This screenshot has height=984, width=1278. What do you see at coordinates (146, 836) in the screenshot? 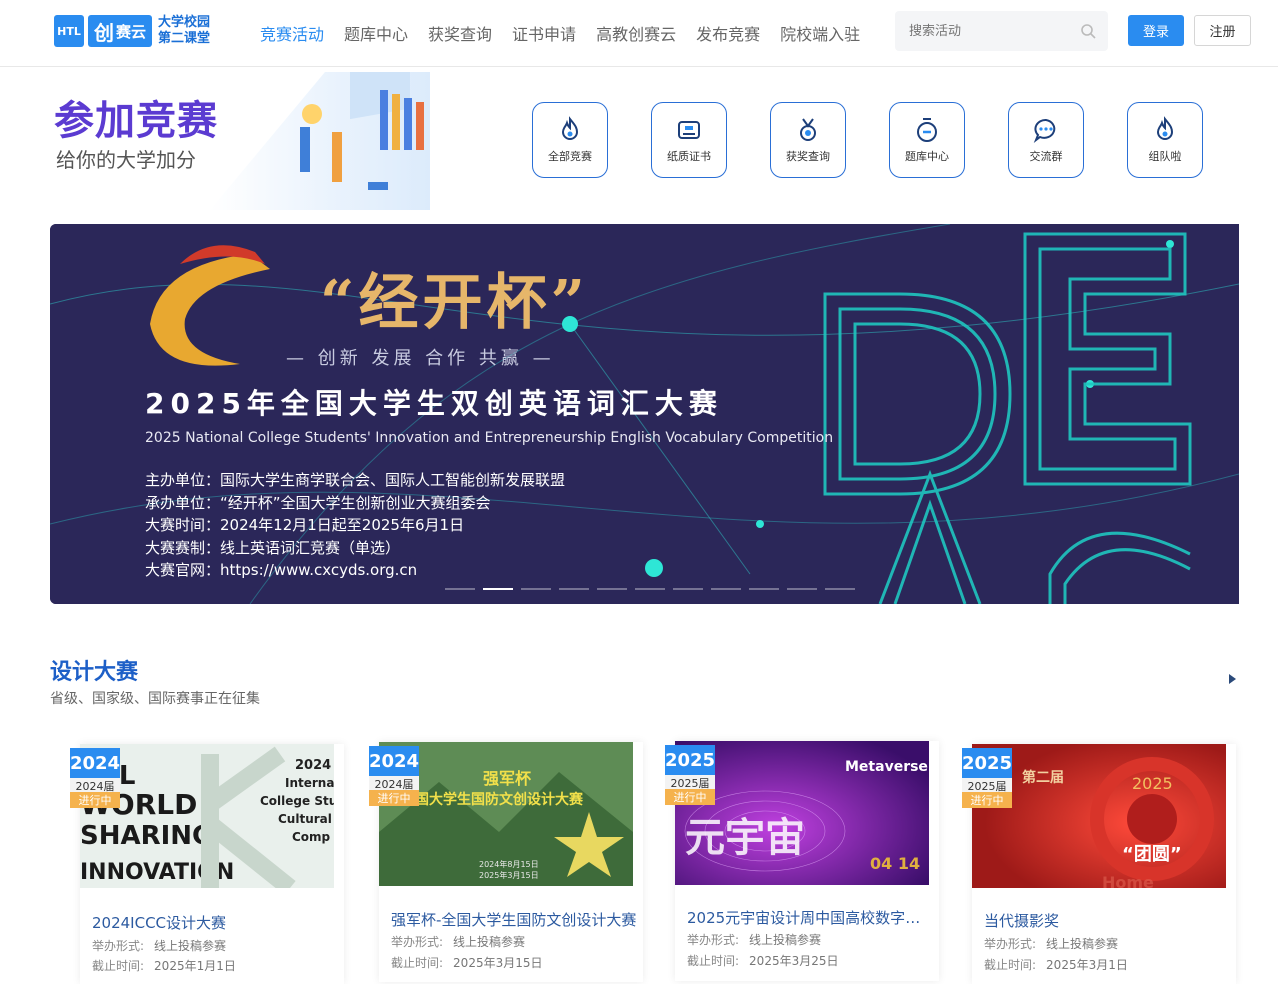
I see `svg-text: SHARING` at bounding box center [146, 836].